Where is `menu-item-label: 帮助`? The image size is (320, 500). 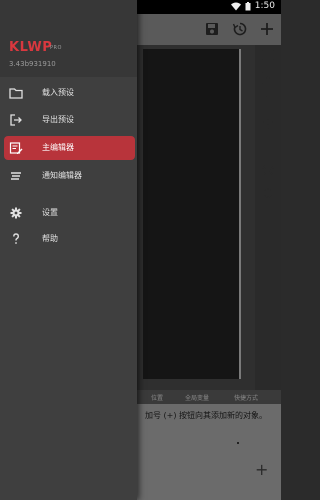 menu-item-label: 帮助 is located at coordinates (50, 238).